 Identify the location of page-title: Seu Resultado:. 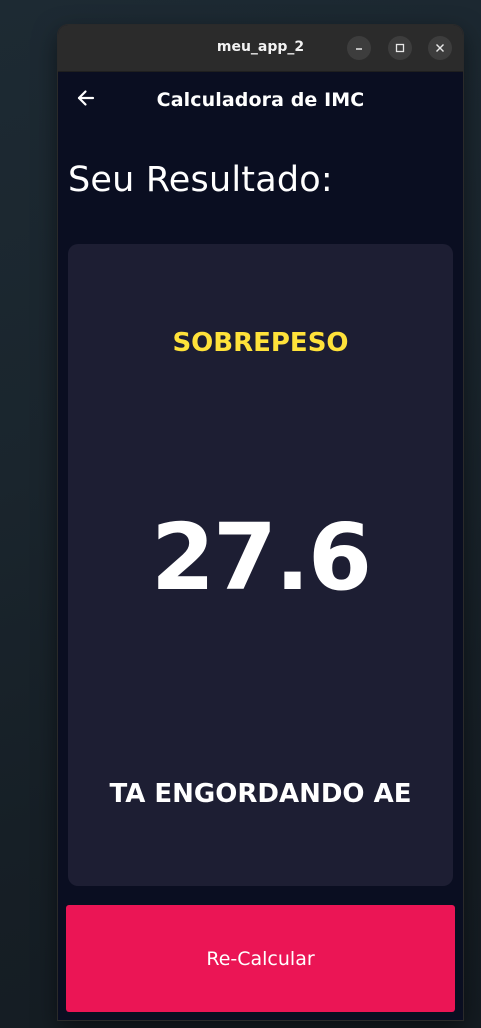
(200, 180).